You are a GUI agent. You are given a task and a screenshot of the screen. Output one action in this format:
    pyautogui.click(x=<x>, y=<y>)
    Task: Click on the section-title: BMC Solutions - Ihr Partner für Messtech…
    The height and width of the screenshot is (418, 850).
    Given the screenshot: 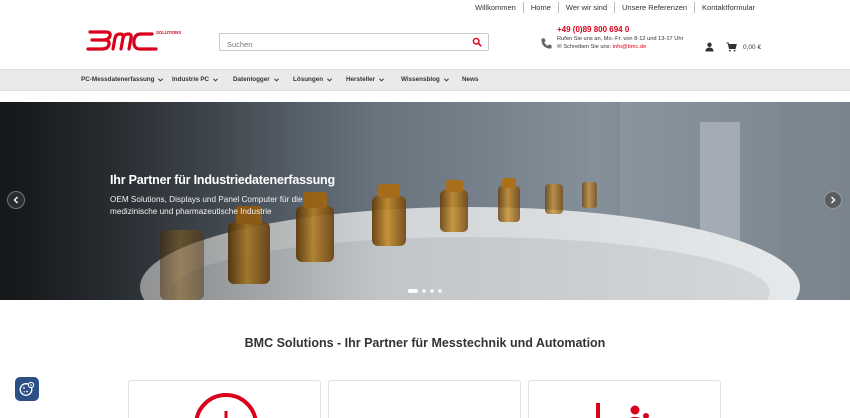 What is the action you would take?
    pyautogui.click(x=425, y=343)
    